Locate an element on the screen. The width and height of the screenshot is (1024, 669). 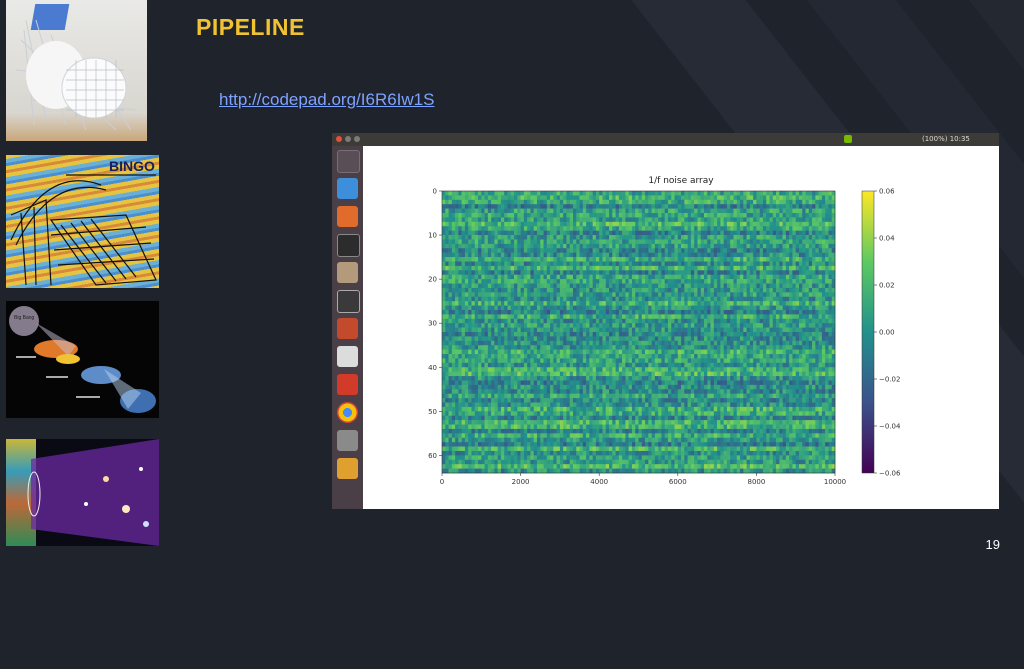
chrome-icon is located at coordinates (347, 412).